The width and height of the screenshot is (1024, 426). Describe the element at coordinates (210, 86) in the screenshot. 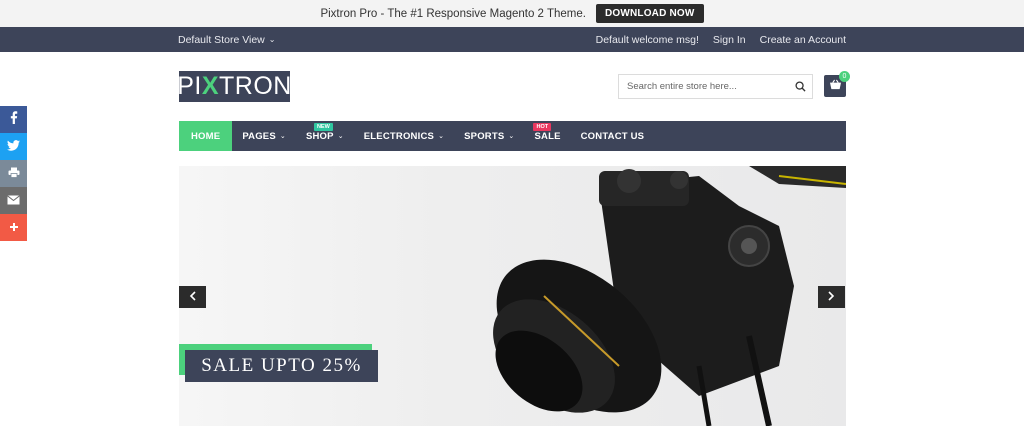

I see `logo-x: X` at that location.